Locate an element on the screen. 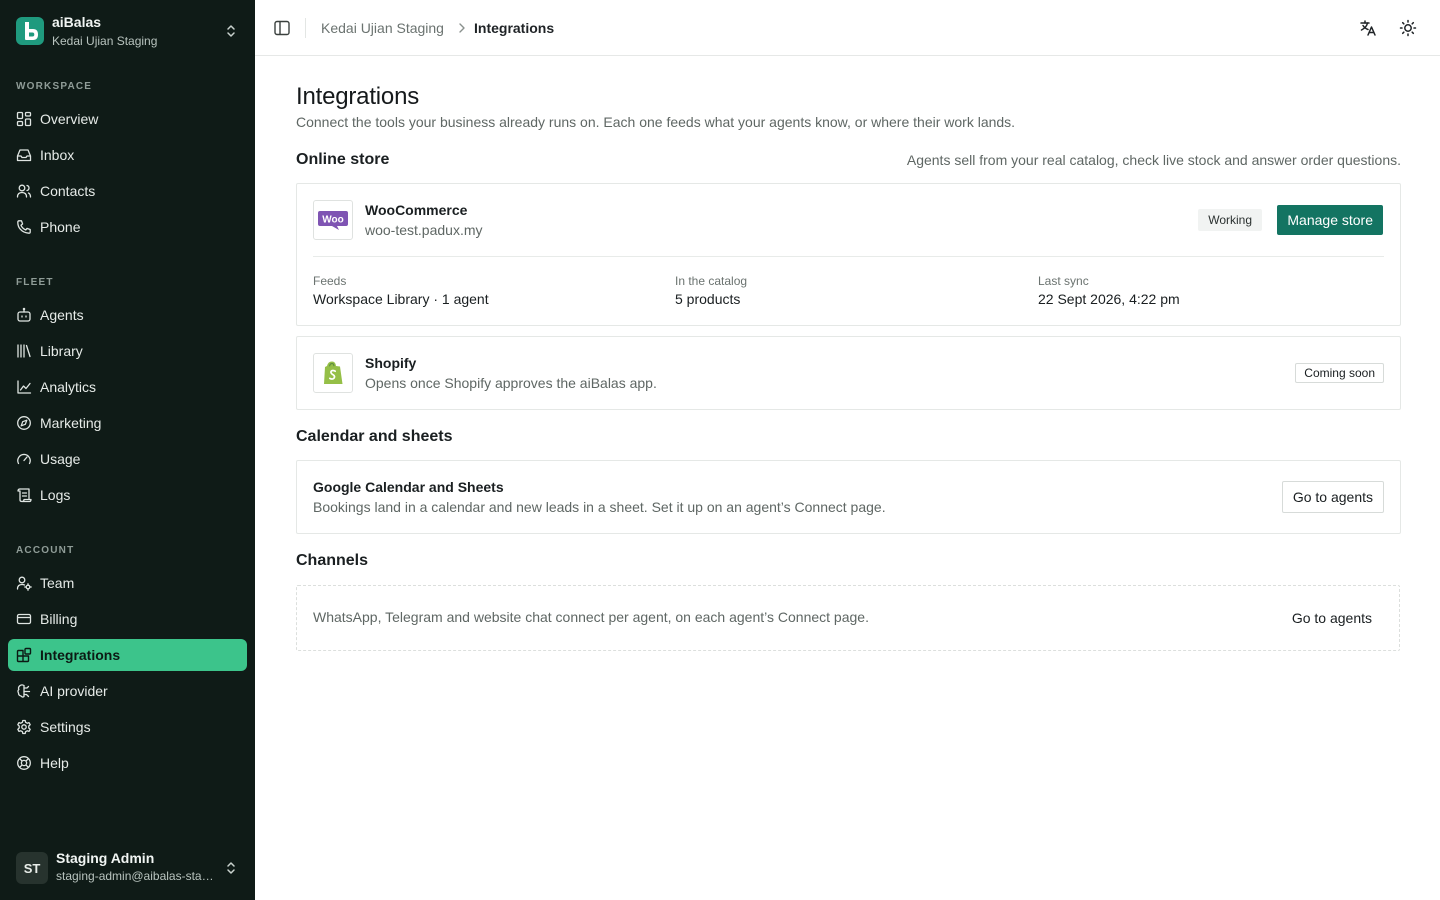 Image resolution: width=1440 pixels, height=900 pixels. manage-store-button: Manage store is located at coordinates (1330, 220).